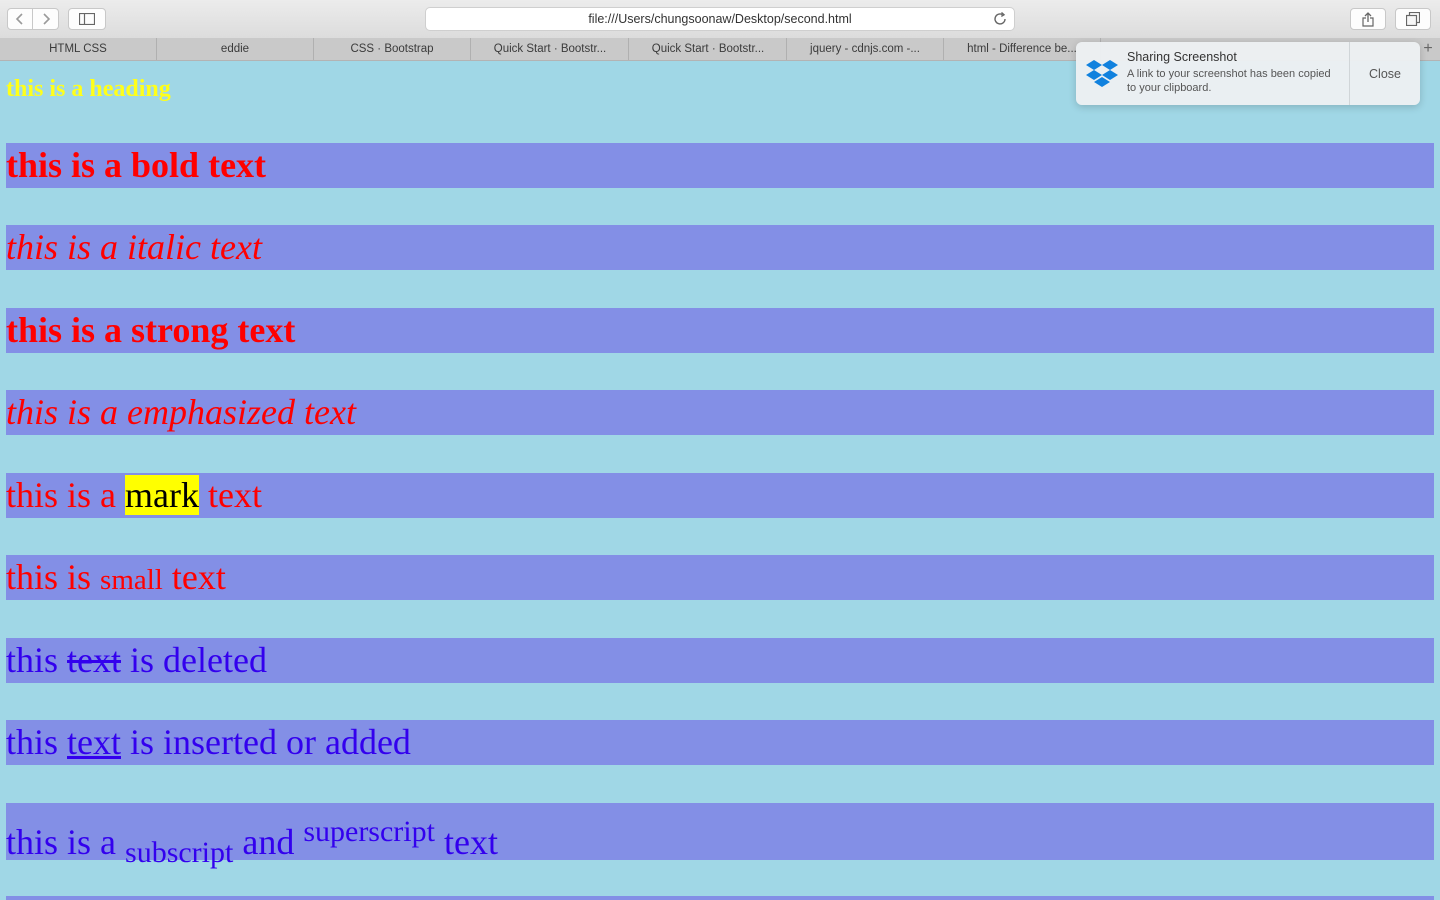 The image size is (1440, 900). I want to click on sidebar-toggle-button, so click(87, 19).